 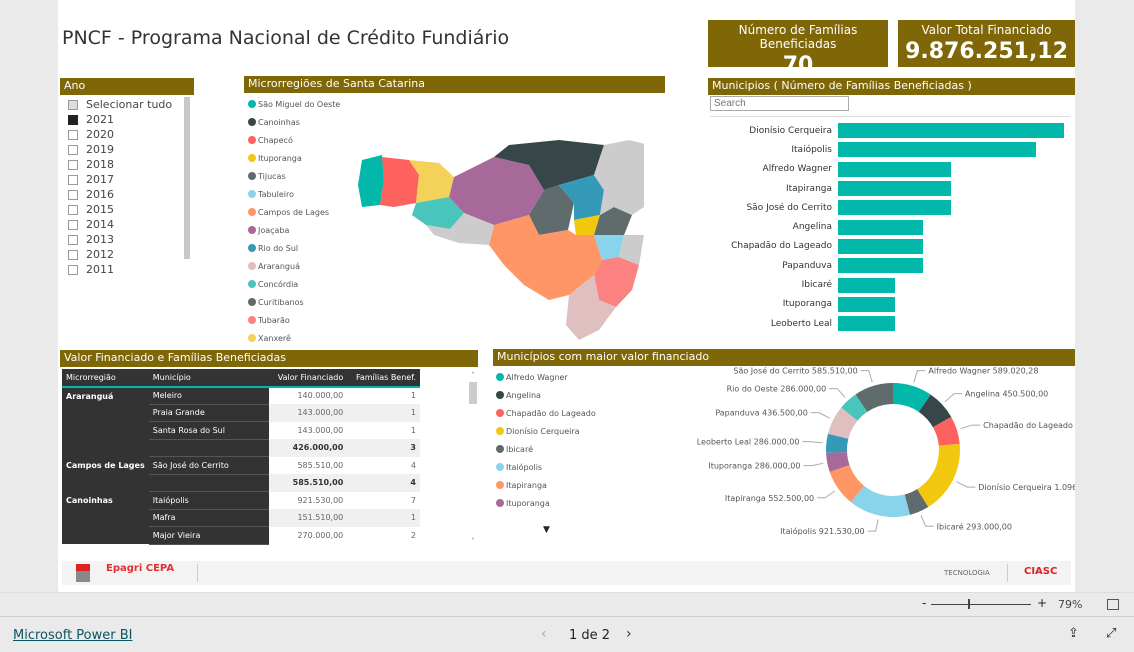 What do you see at coordinates (779, 103) in the screenshot?
I see `search-input` at bounding box center [779, 103].